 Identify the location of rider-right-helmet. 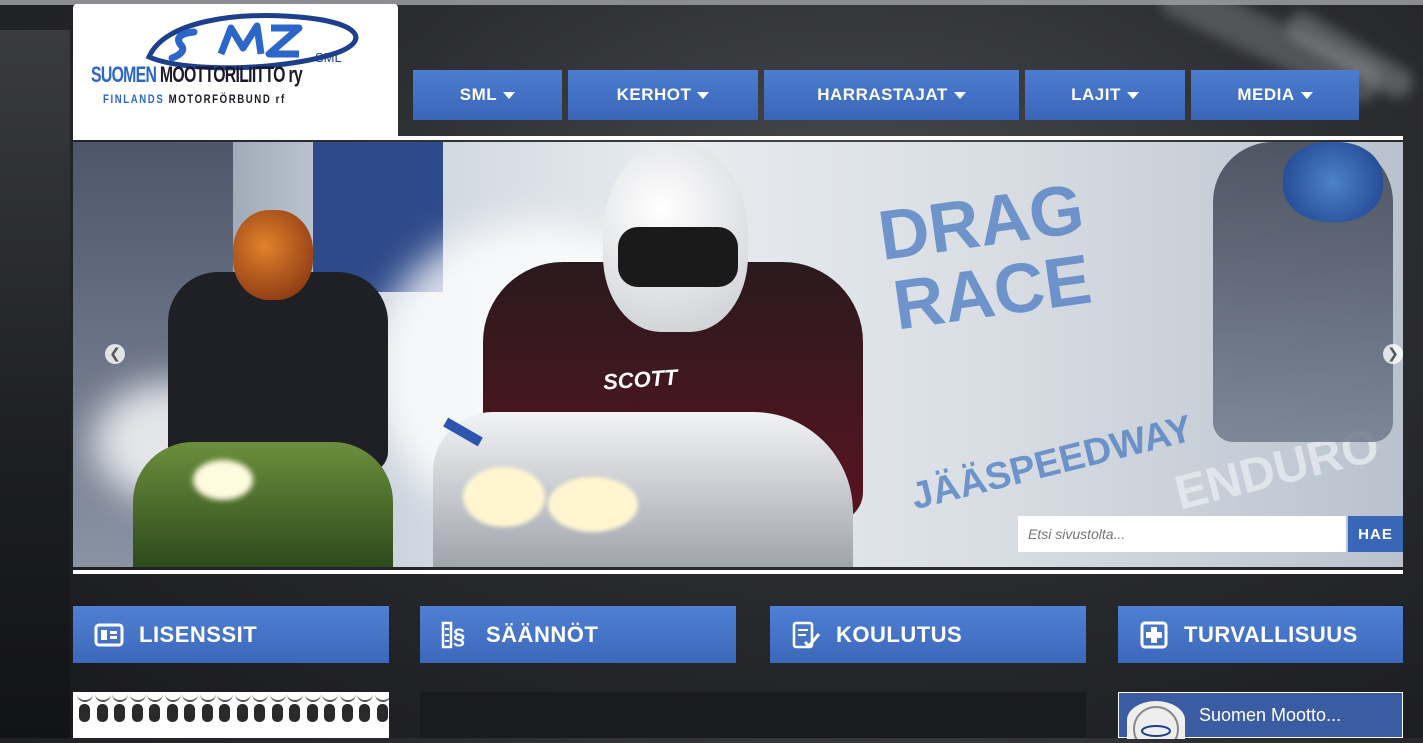
(1333, 182).